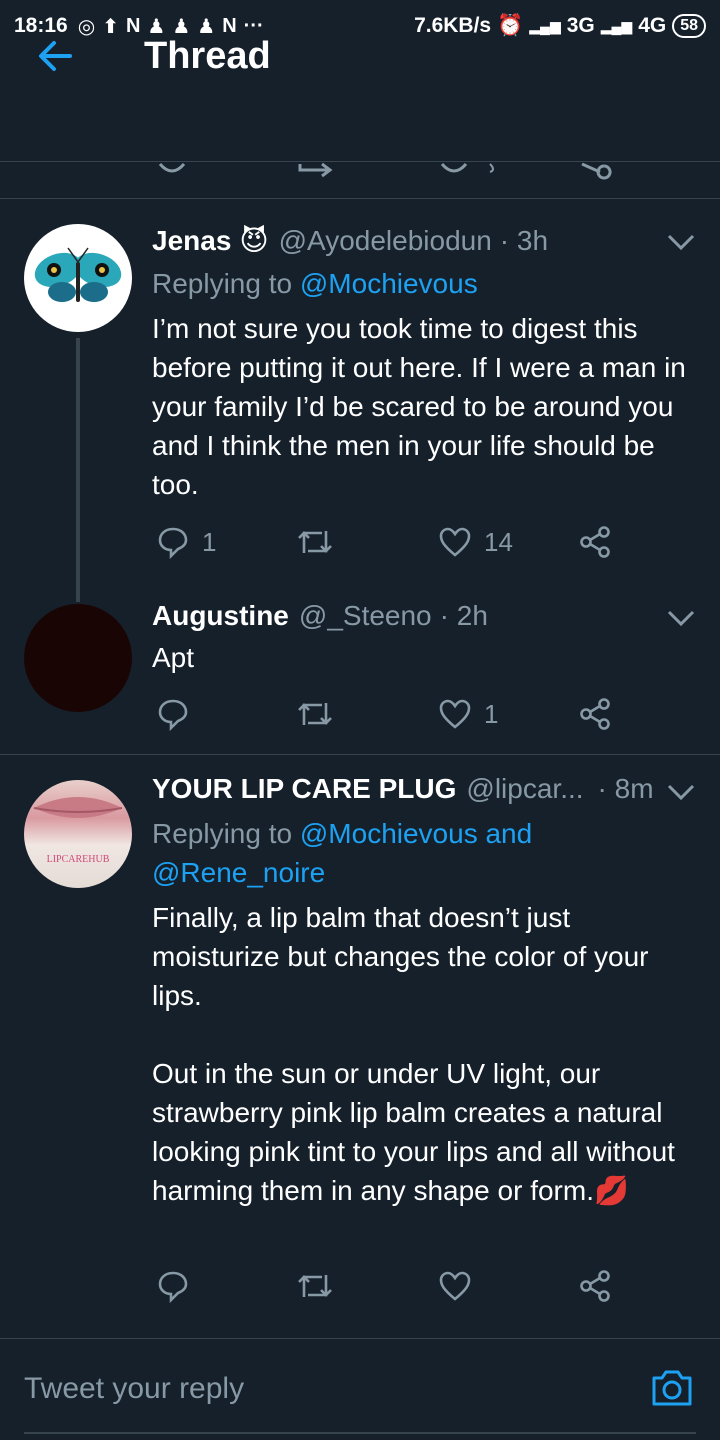  What do you see at coordinates (134, 1389) in the screenshot?
I see `reply-input: Tweet your reply` at bounding box center [134, 1389].